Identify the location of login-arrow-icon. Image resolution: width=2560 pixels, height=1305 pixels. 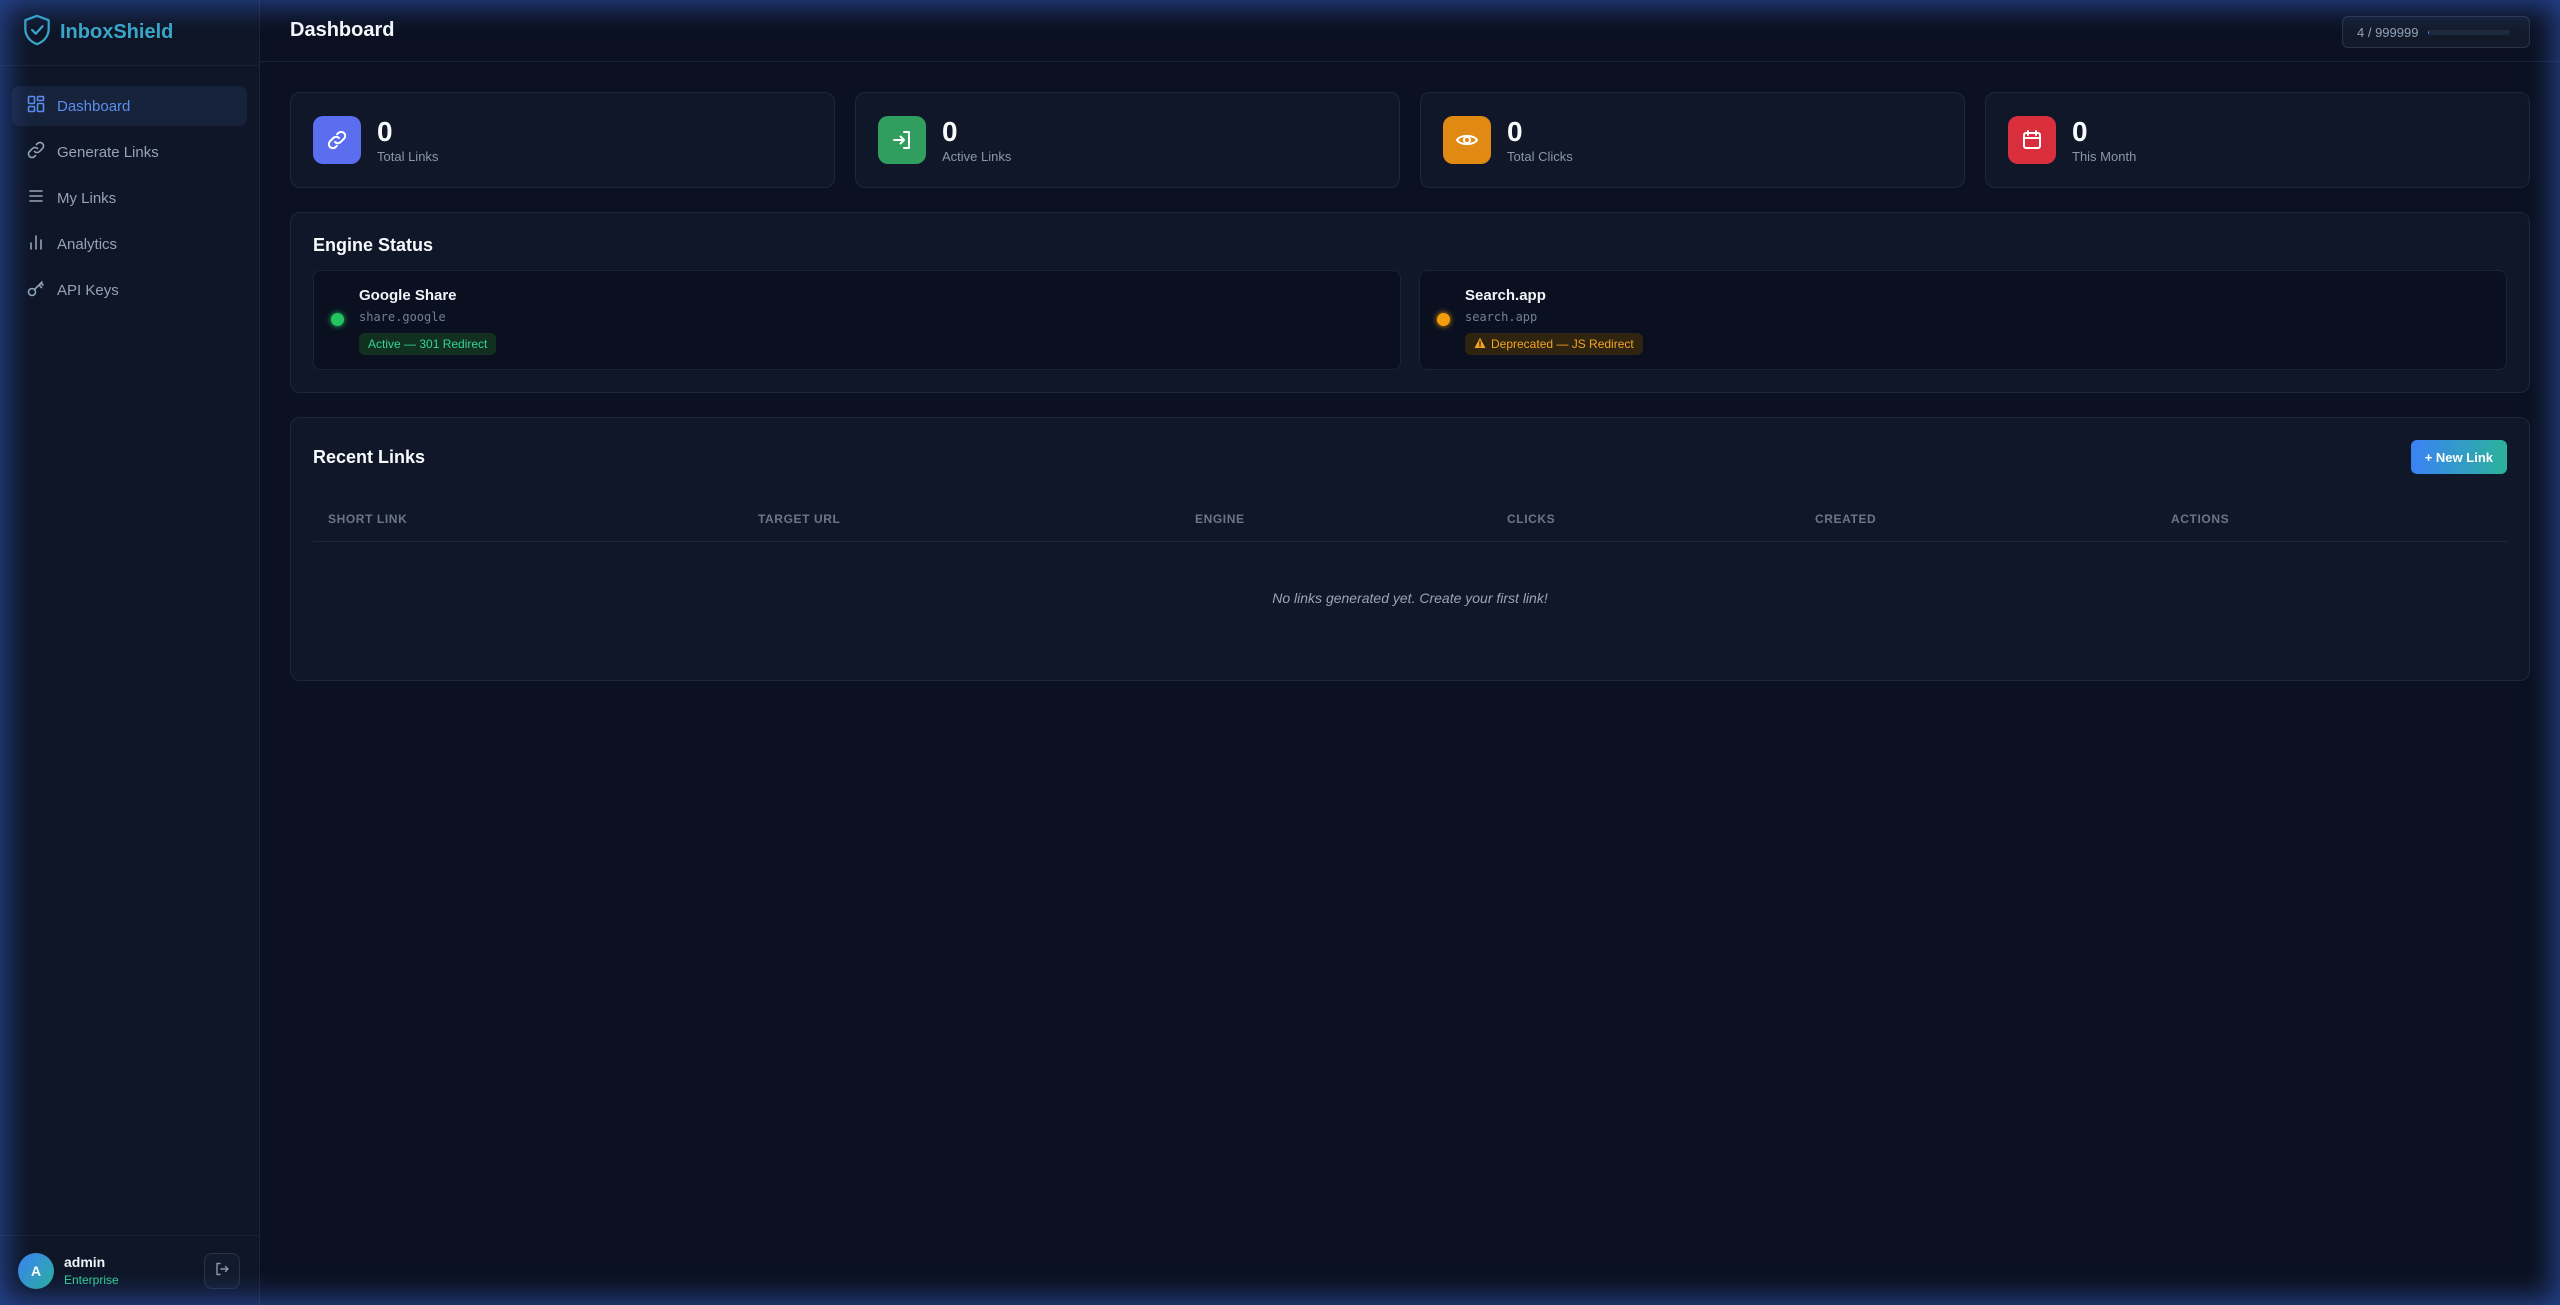
(902, 140).